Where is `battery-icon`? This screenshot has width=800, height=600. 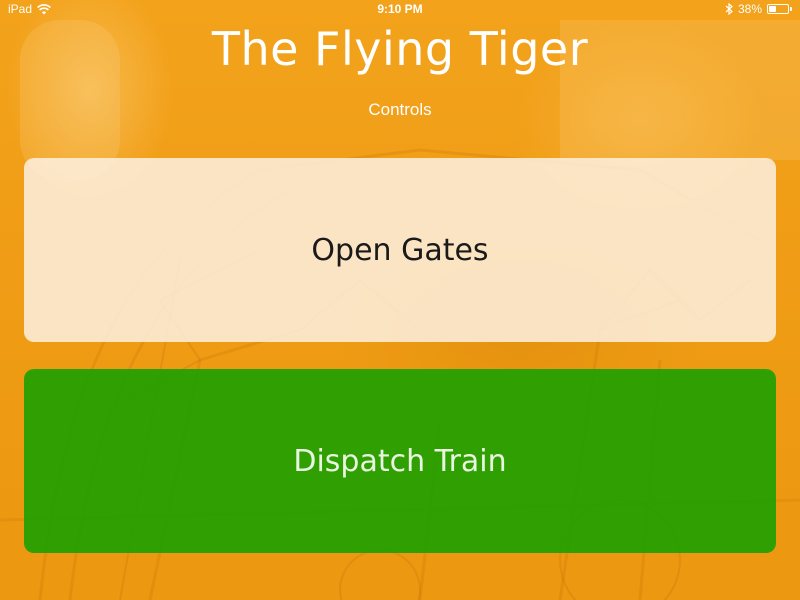
battery-icon is located at coordinates (779, 9).